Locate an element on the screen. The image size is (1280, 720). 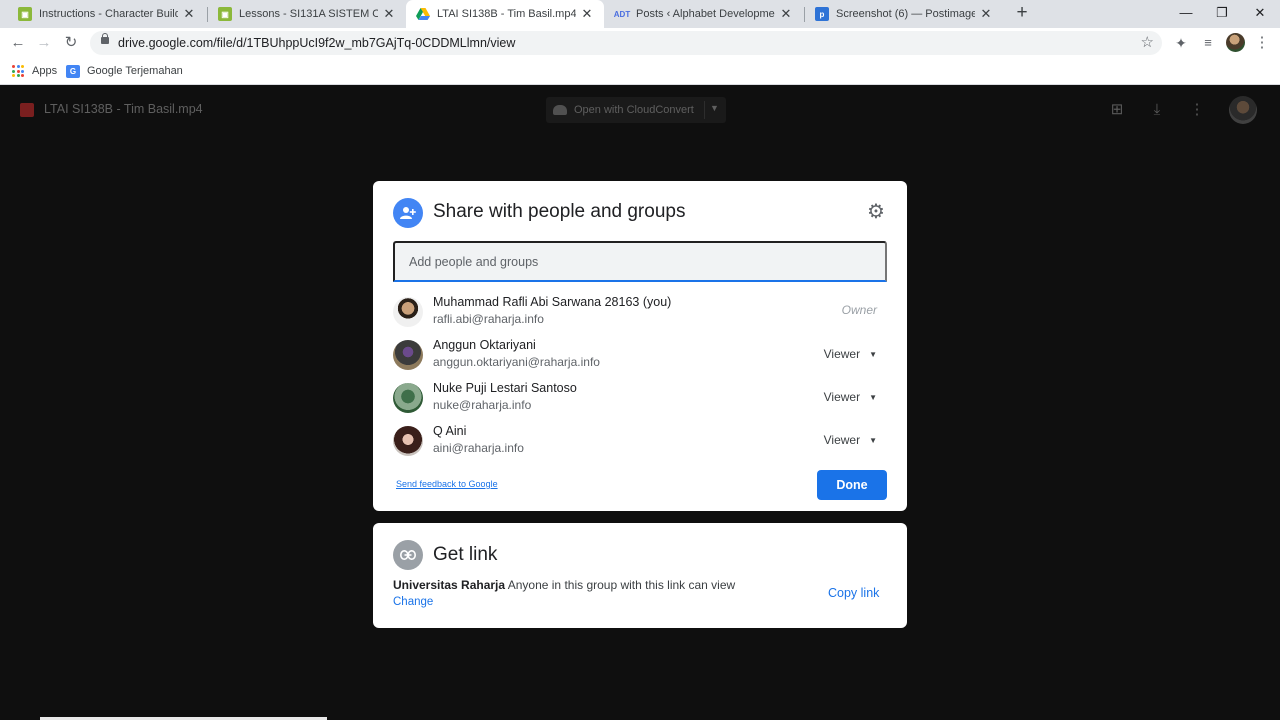
settings-gear-icon: ⚙ is located at coordinates (876, 212).